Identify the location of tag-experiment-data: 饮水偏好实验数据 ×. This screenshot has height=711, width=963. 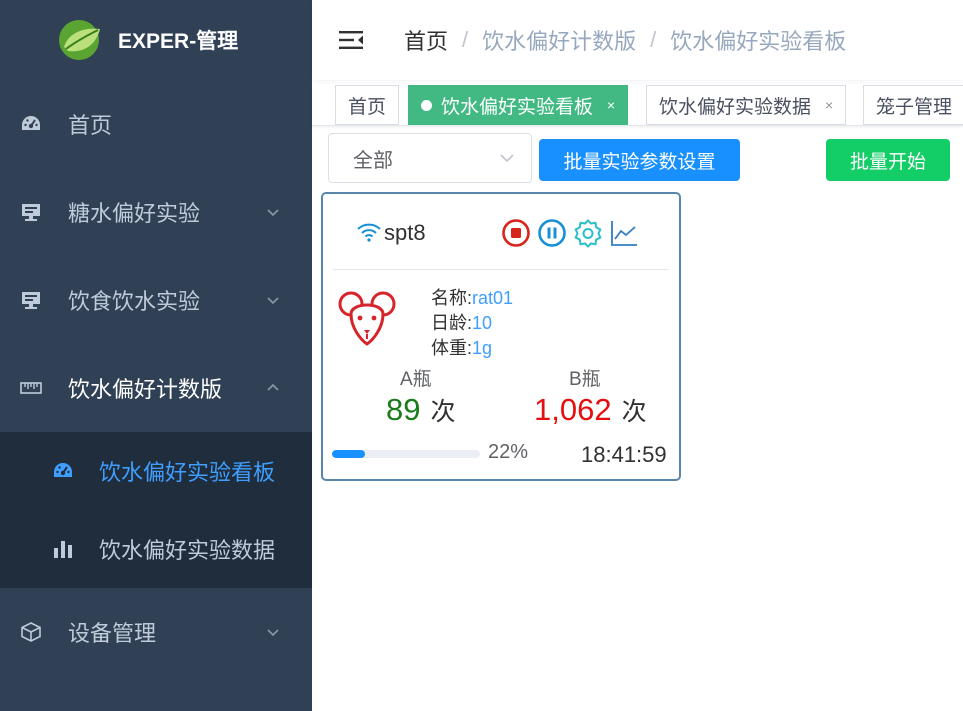
(746, 105).